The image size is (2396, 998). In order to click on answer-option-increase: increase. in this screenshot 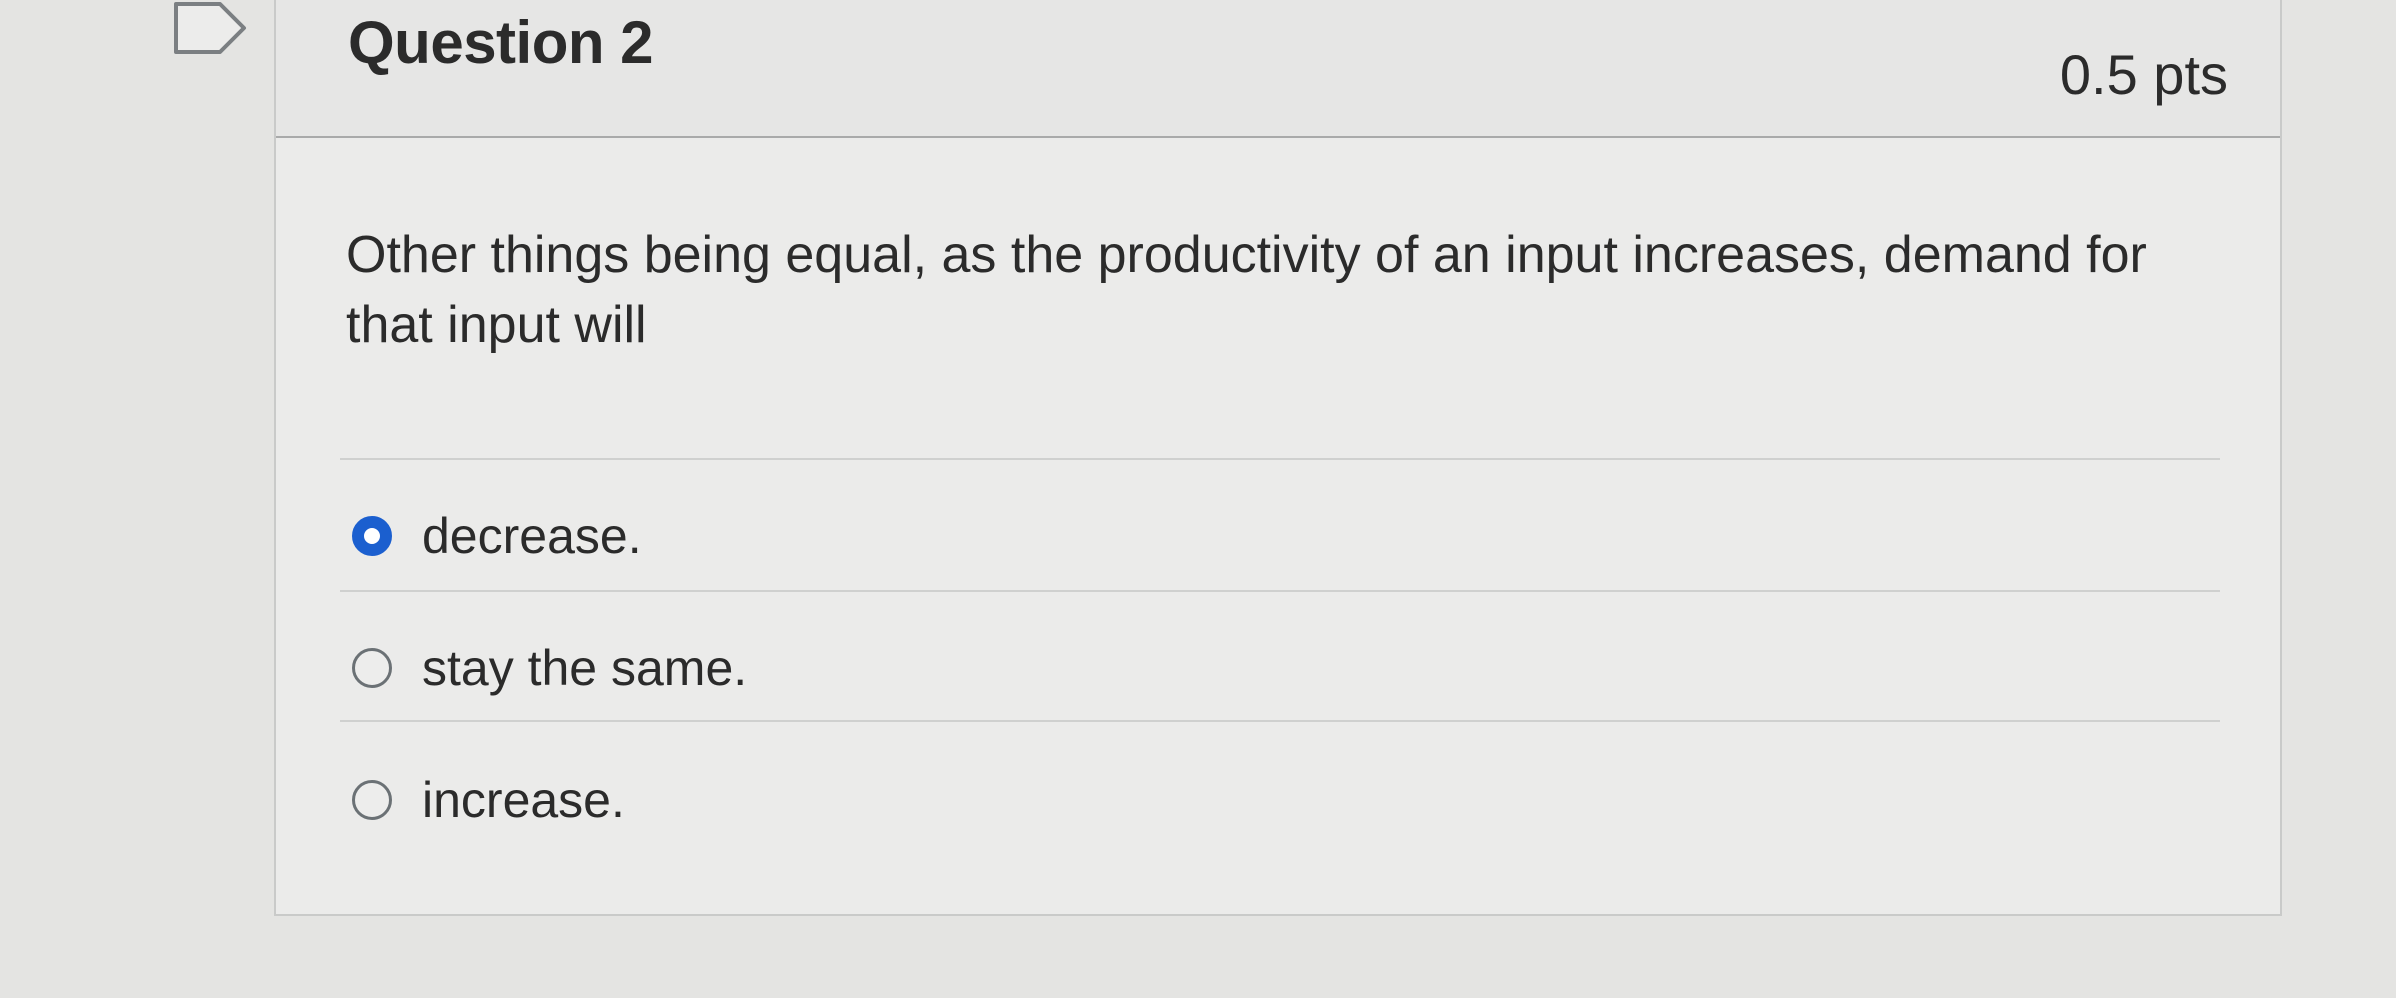, I will do `click(488, 800)`.